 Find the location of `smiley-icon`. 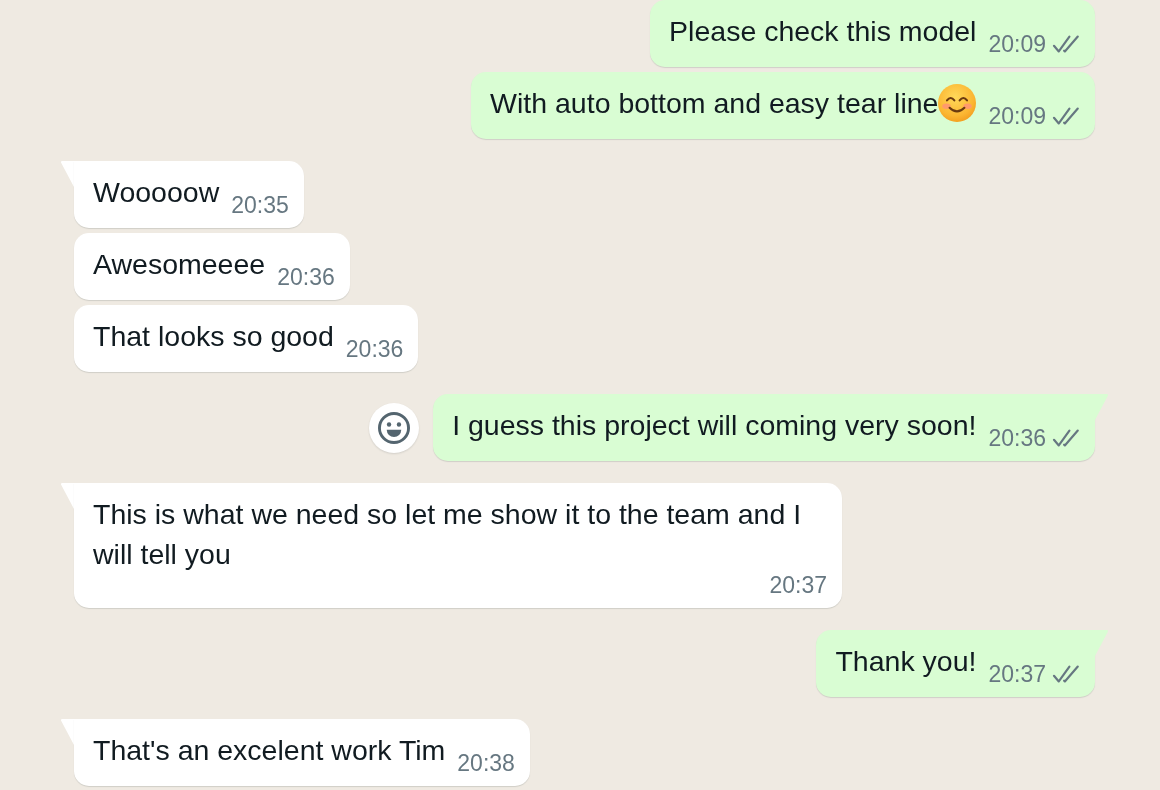

smiley-icon is located at coordinates (394, 427).